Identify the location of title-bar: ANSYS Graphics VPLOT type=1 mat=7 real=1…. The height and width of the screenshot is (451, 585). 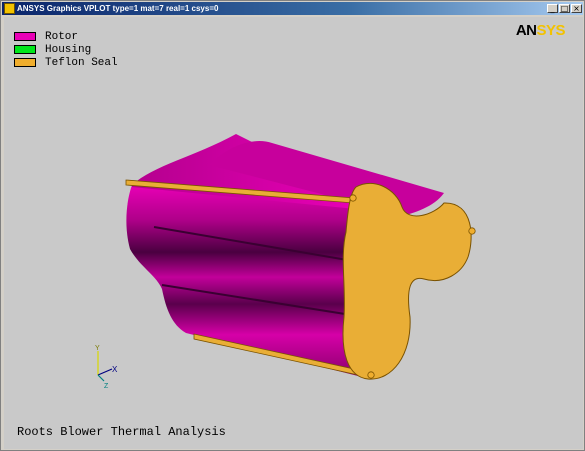
(292, 8).